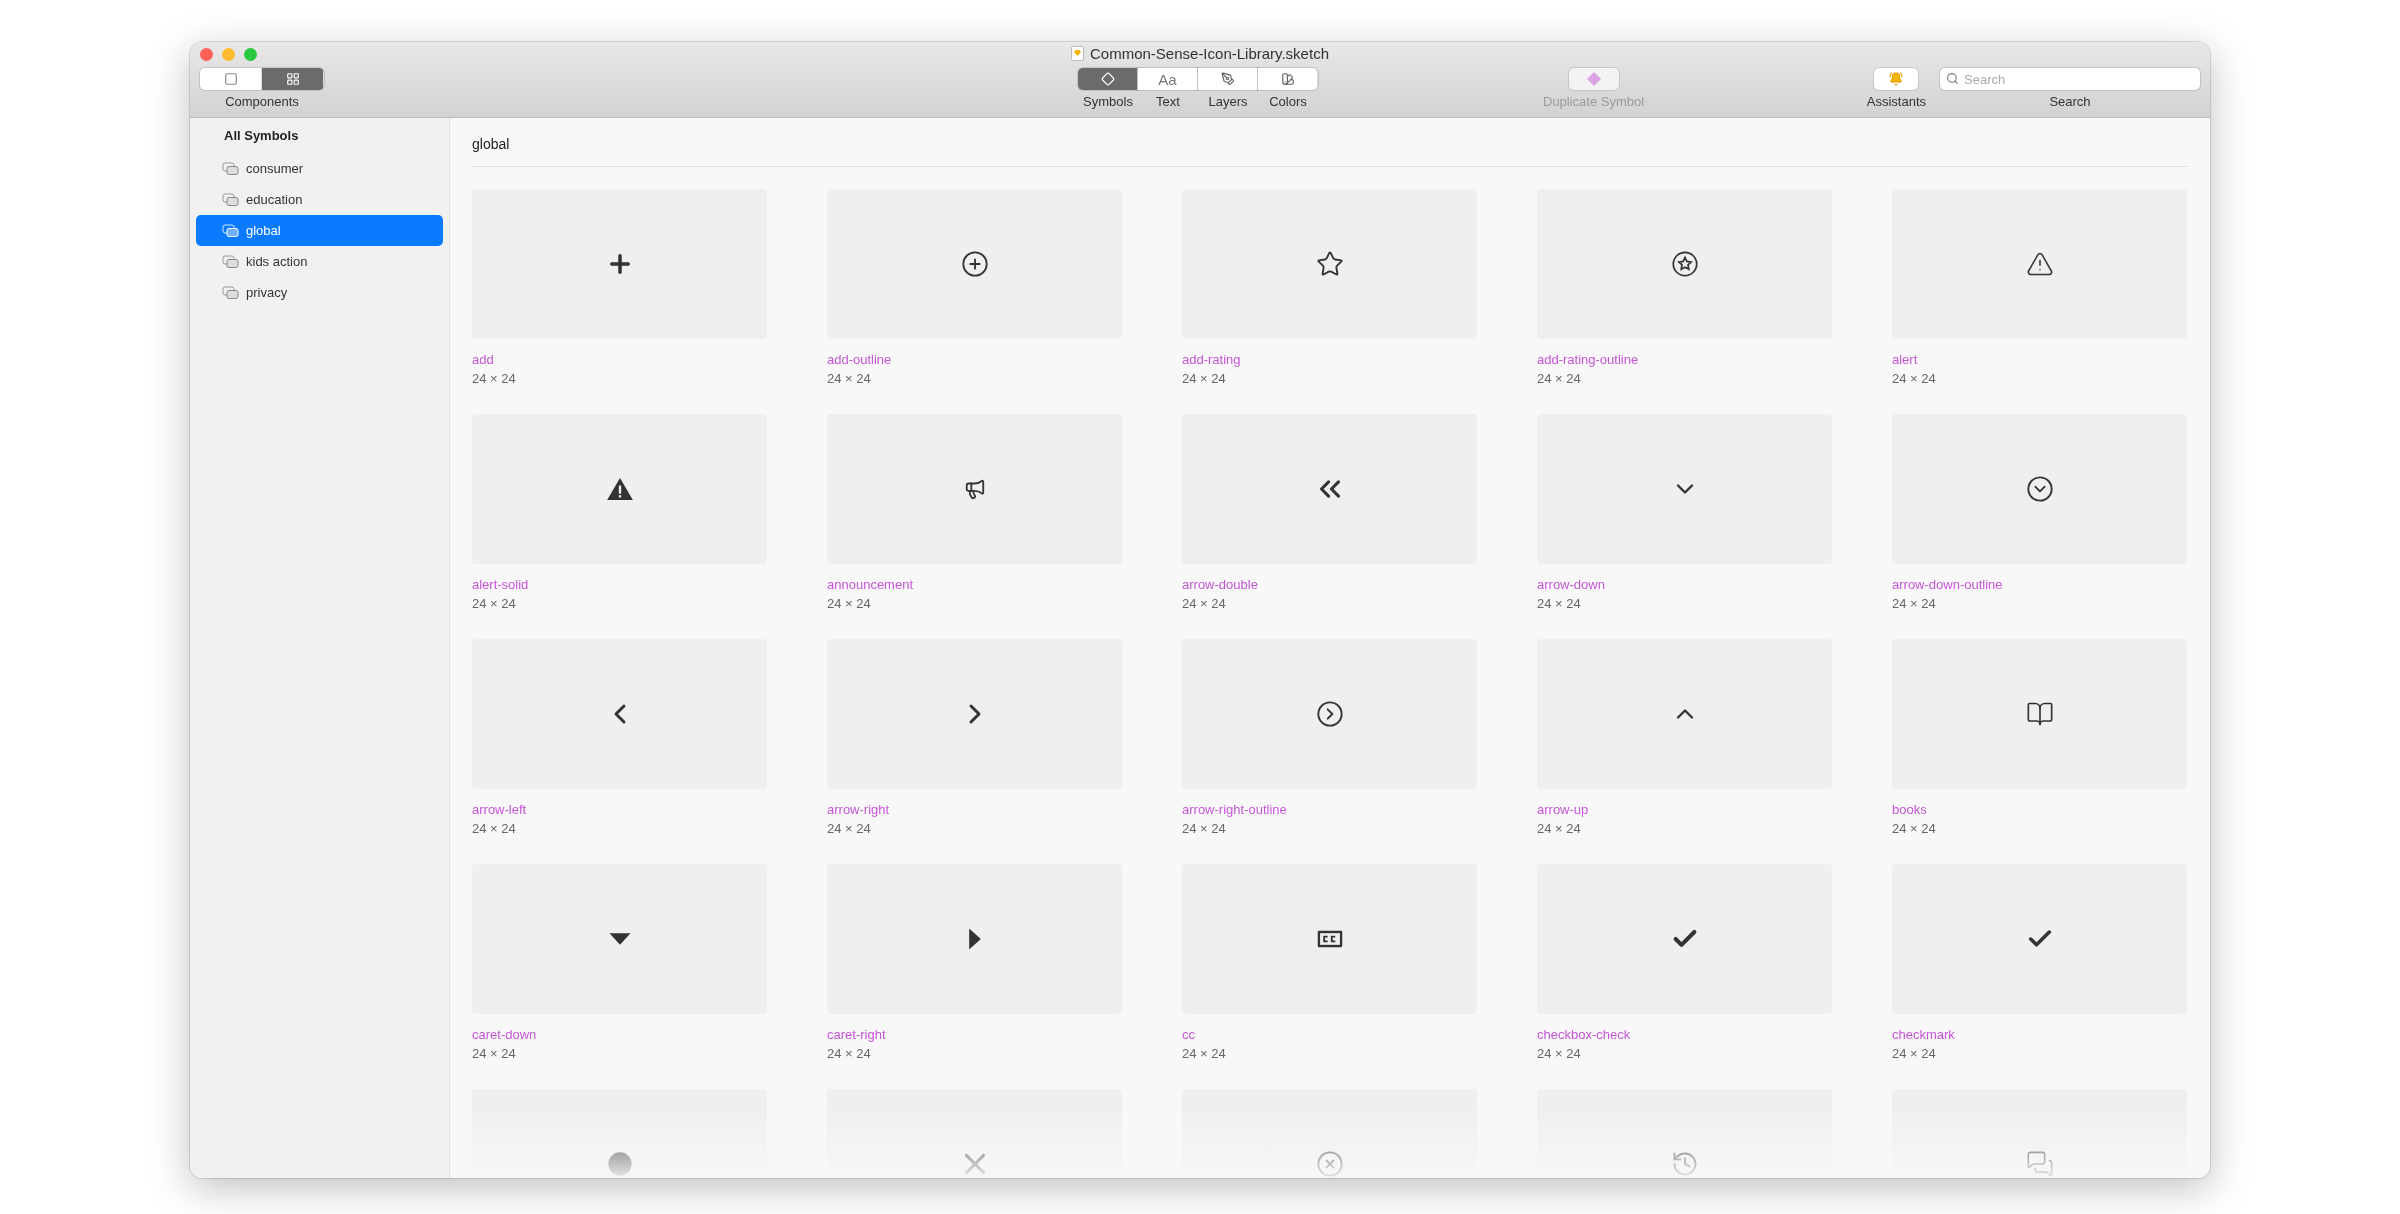  Describe the element at coordinates (619, 1164) in the screenshot. I see `dot-icon` at that location.